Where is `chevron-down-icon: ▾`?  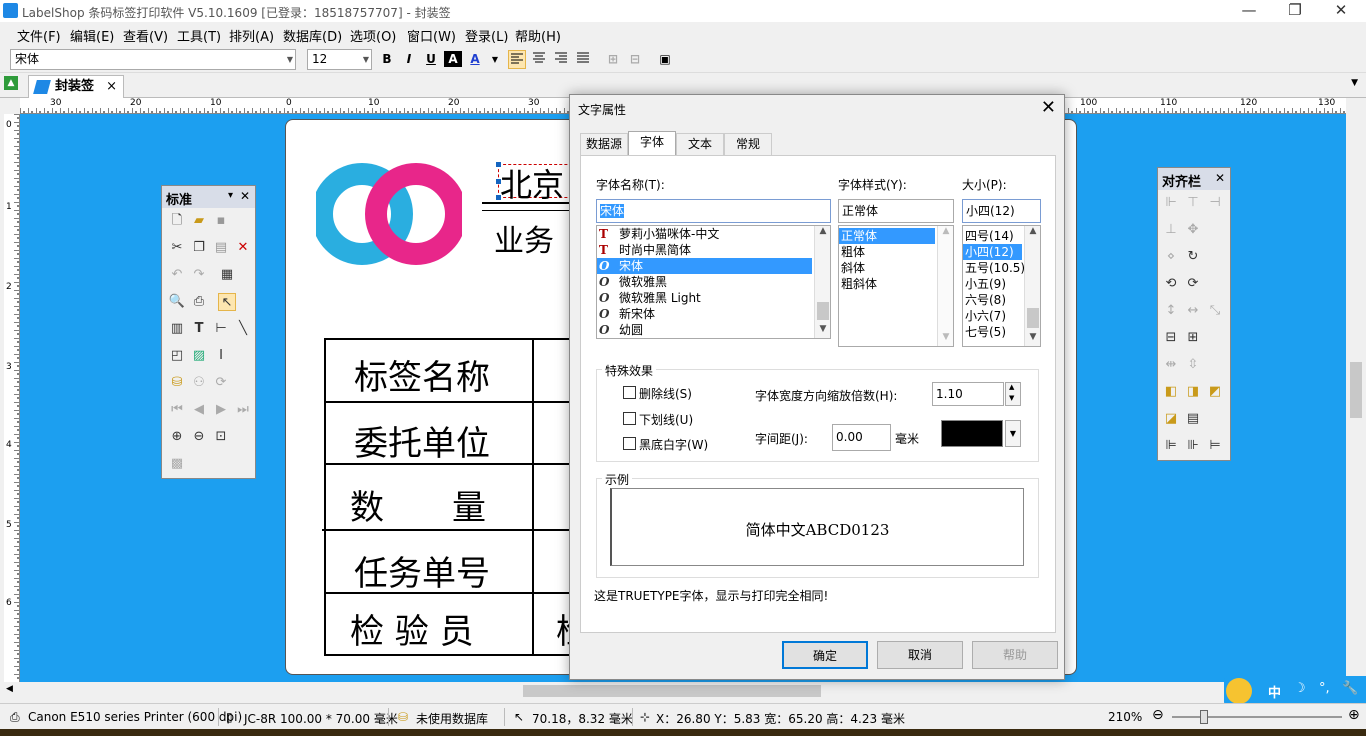 chevron-down-icon: ▾ is located at coordinates (230, 195).